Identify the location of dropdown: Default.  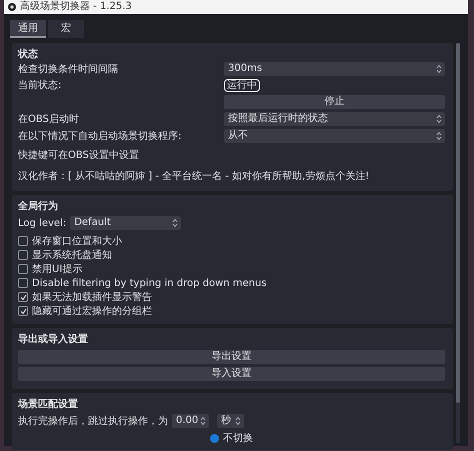
(126, 223).